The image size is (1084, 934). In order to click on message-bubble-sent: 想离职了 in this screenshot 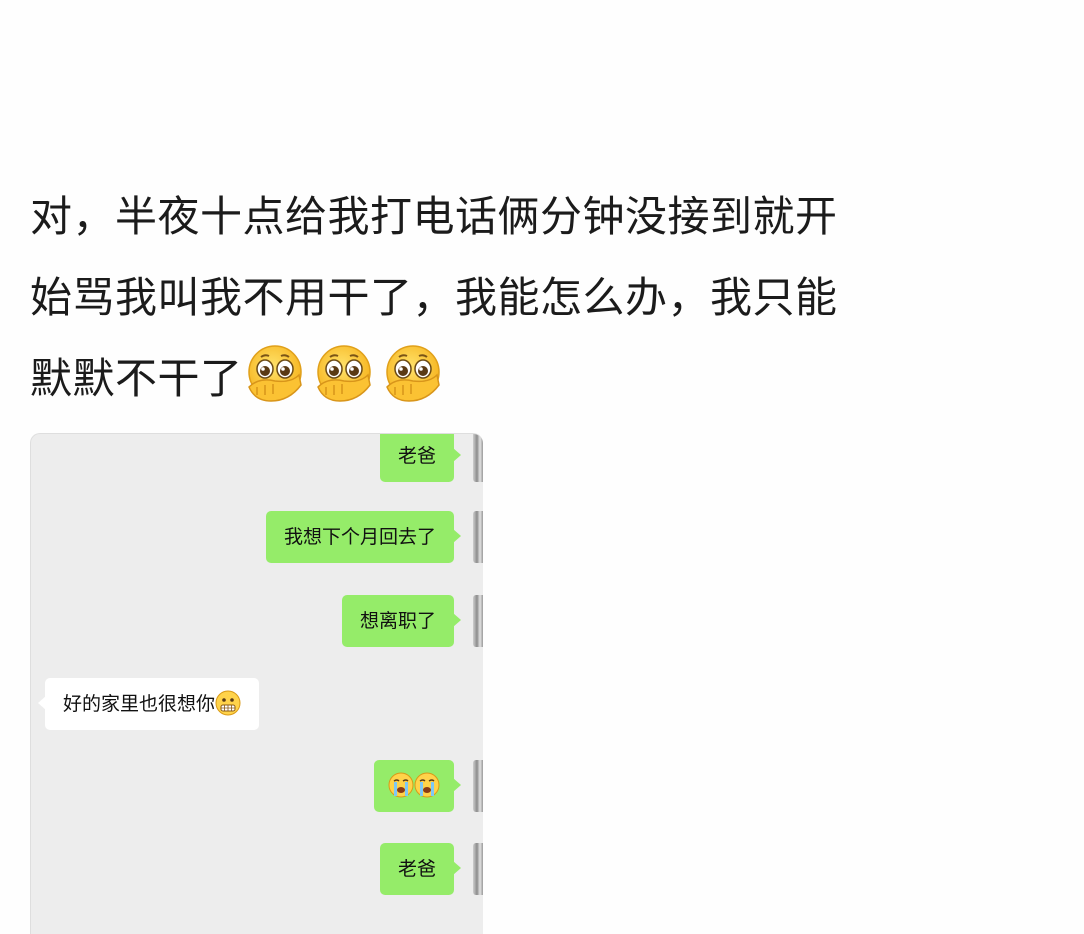, I will do `click(401, 621)`.